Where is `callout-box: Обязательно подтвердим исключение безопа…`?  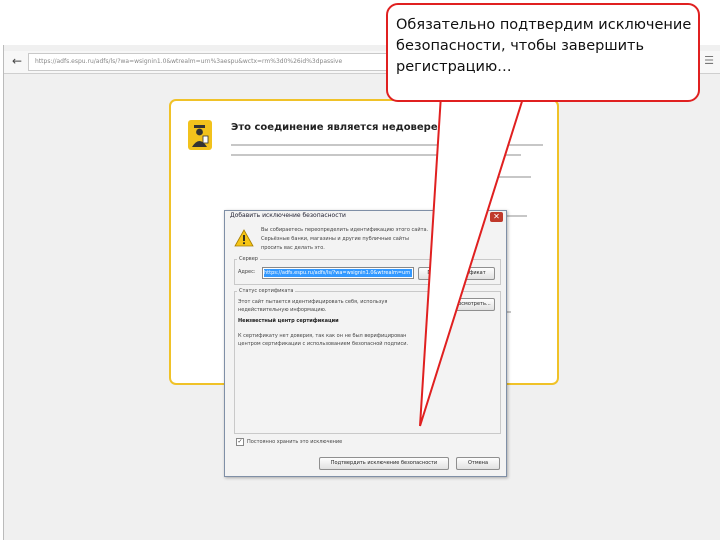
callout-box: Обязательно подтвердим исключение безопа… is located at coordinates (543, 52).